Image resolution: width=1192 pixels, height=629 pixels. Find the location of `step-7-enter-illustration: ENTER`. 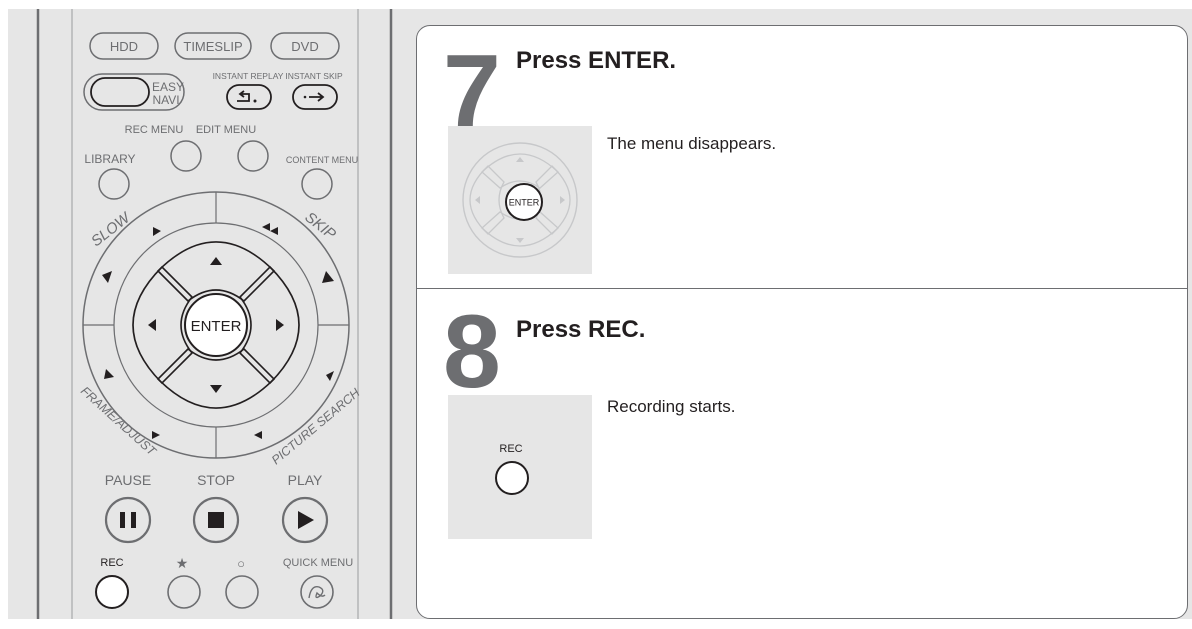

step-7-enter-illustration: ENTER is located at coordinates (520, 200).